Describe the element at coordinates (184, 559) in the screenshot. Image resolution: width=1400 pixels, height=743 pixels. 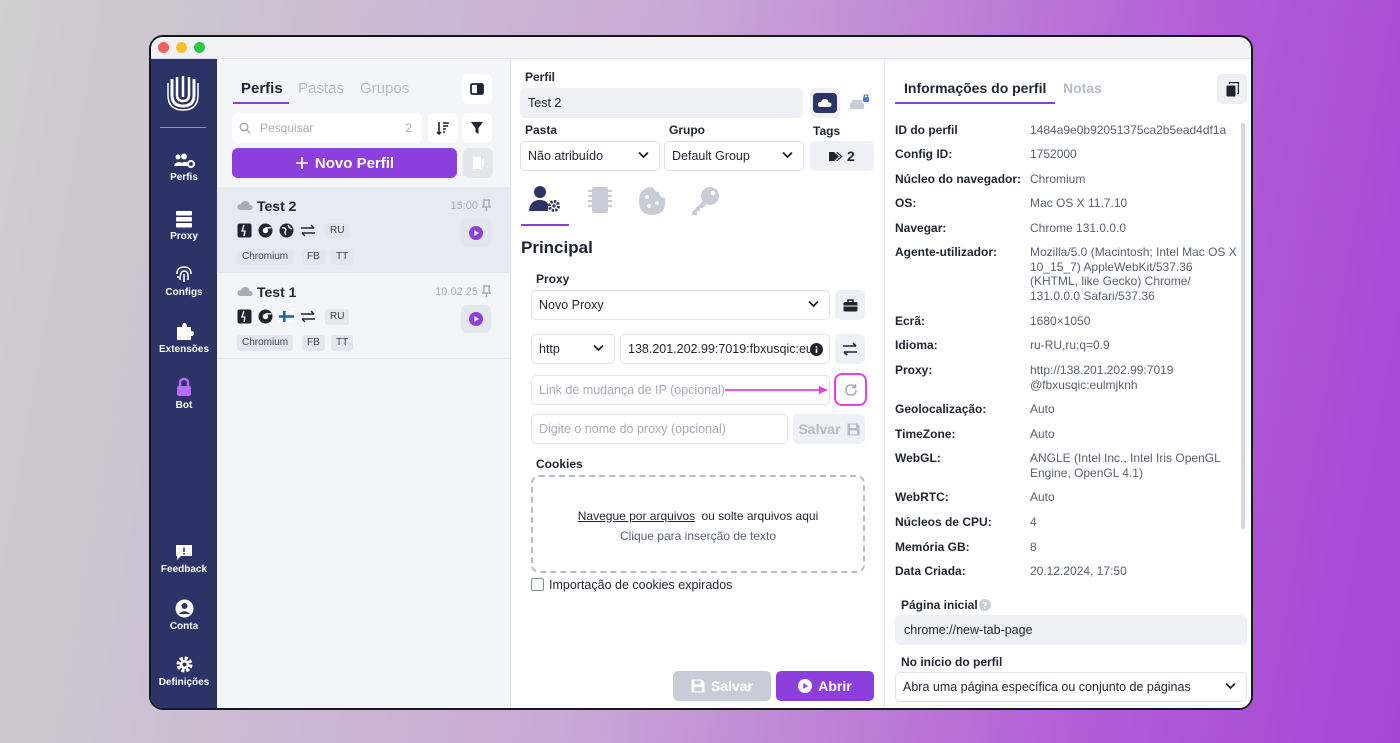
I see `nav-item-feedback: Feedback` at that location.